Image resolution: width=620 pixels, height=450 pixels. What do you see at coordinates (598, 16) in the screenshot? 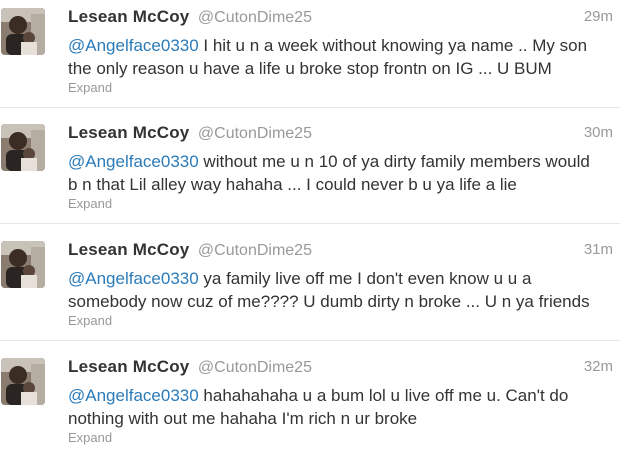
I see `tweet-timestamp: 29m` at bounding box center [598, 16].